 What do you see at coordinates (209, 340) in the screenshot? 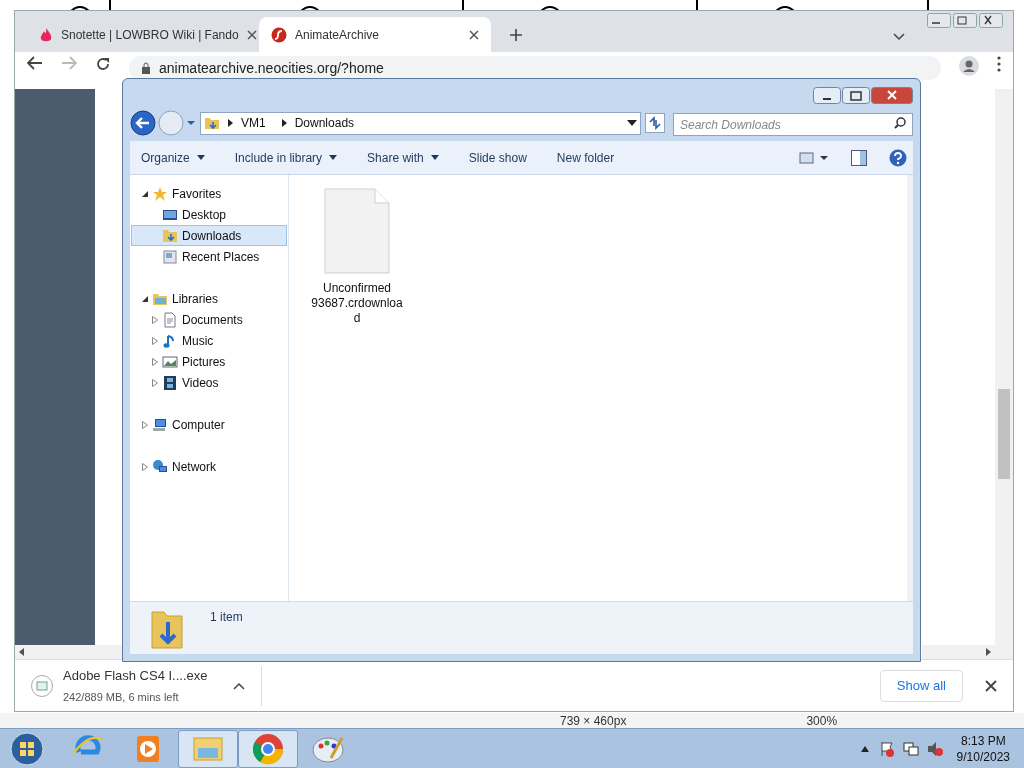
I see `tree-item: Music` at bounding box center [209, 340].